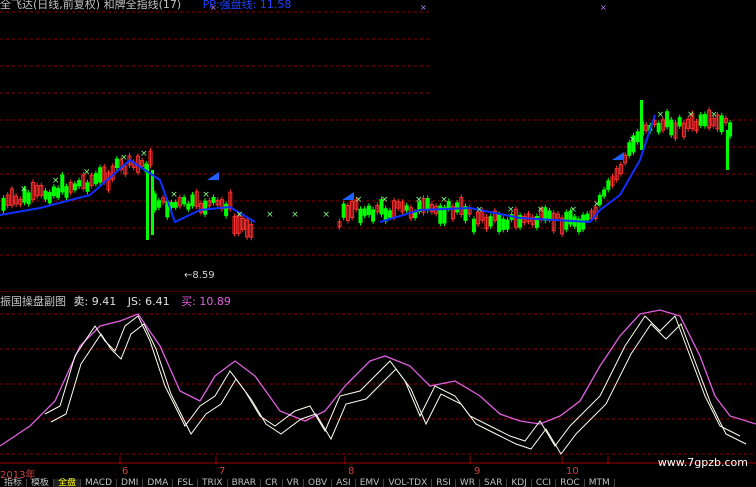 This screenshot has height=487, width=756. What do you see at coordinates (199, 275) in the screenshot?
I see `low-price-label: ←8.59` at bounding box center [199, 275].